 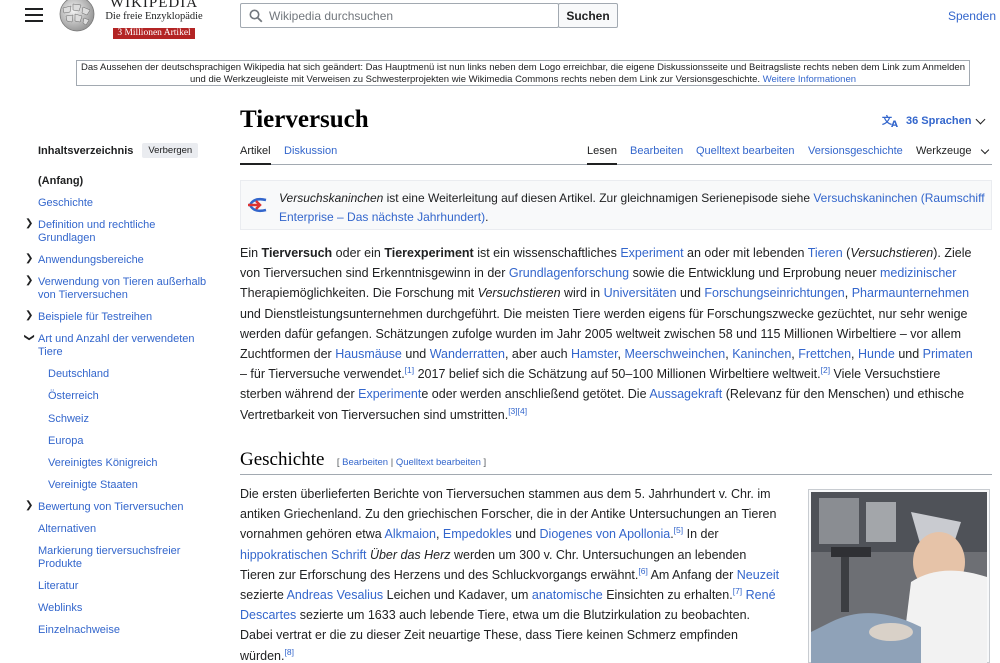 I want to click on reference-link: [2], so click(x=825, y=370).